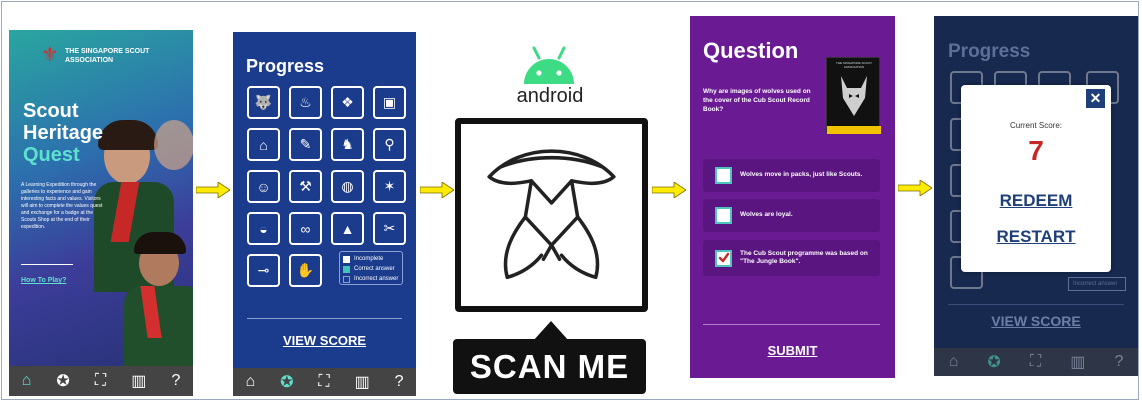 This screenshot has width=1142, height=403. I want to click on android-robot-icon, so click(549, 65).